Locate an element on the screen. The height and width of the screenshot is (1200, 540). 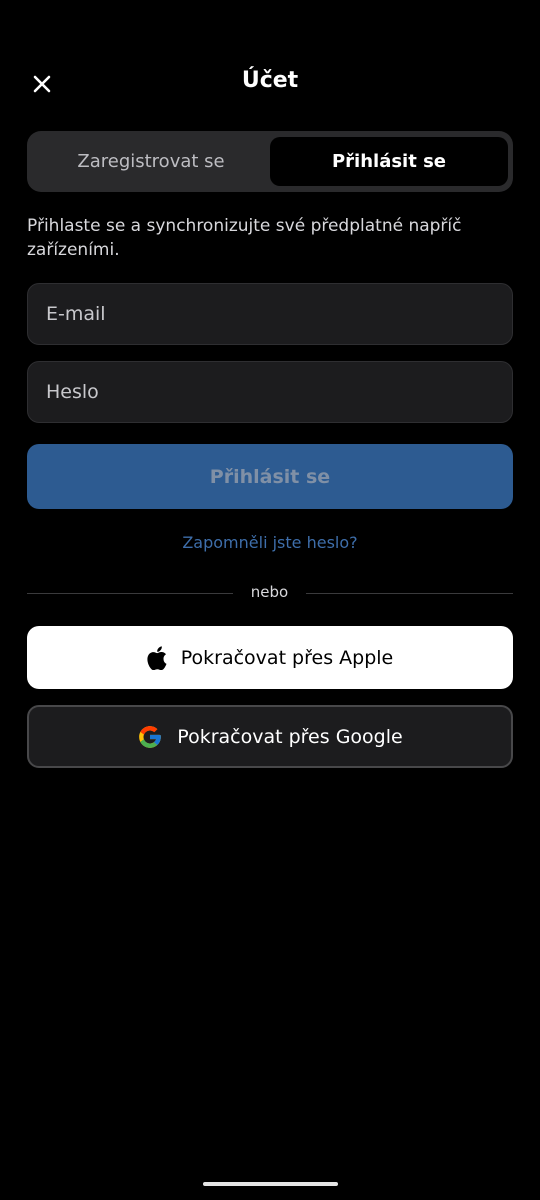
divider-line-right is located at coordinates (409, 593).